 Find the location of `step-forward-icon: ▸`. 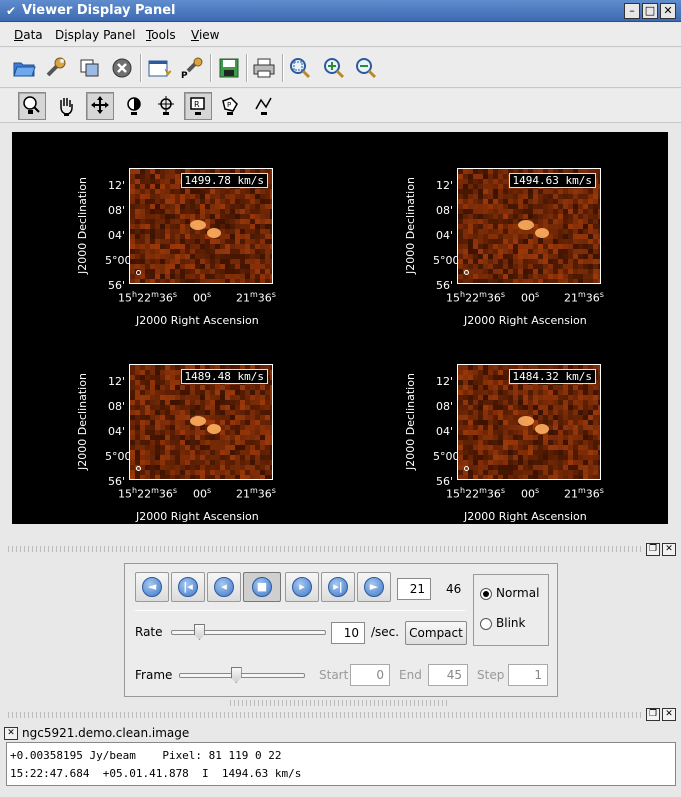

step-forward-icon: ▸ is located at coordinates (302, 587).